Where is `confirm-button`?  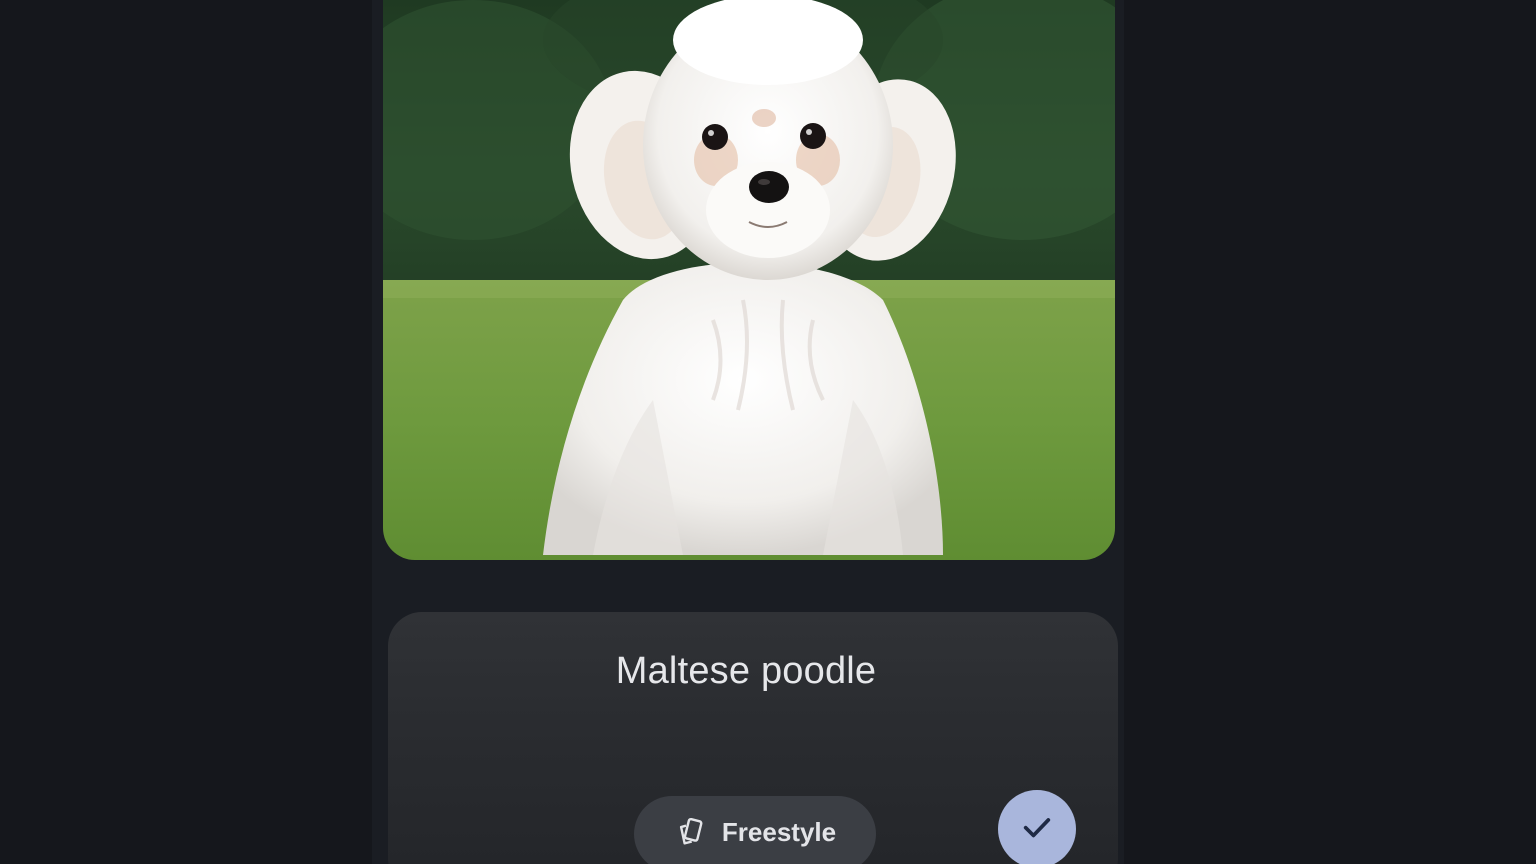
confirm-button is located at coordinates (1037, 827).